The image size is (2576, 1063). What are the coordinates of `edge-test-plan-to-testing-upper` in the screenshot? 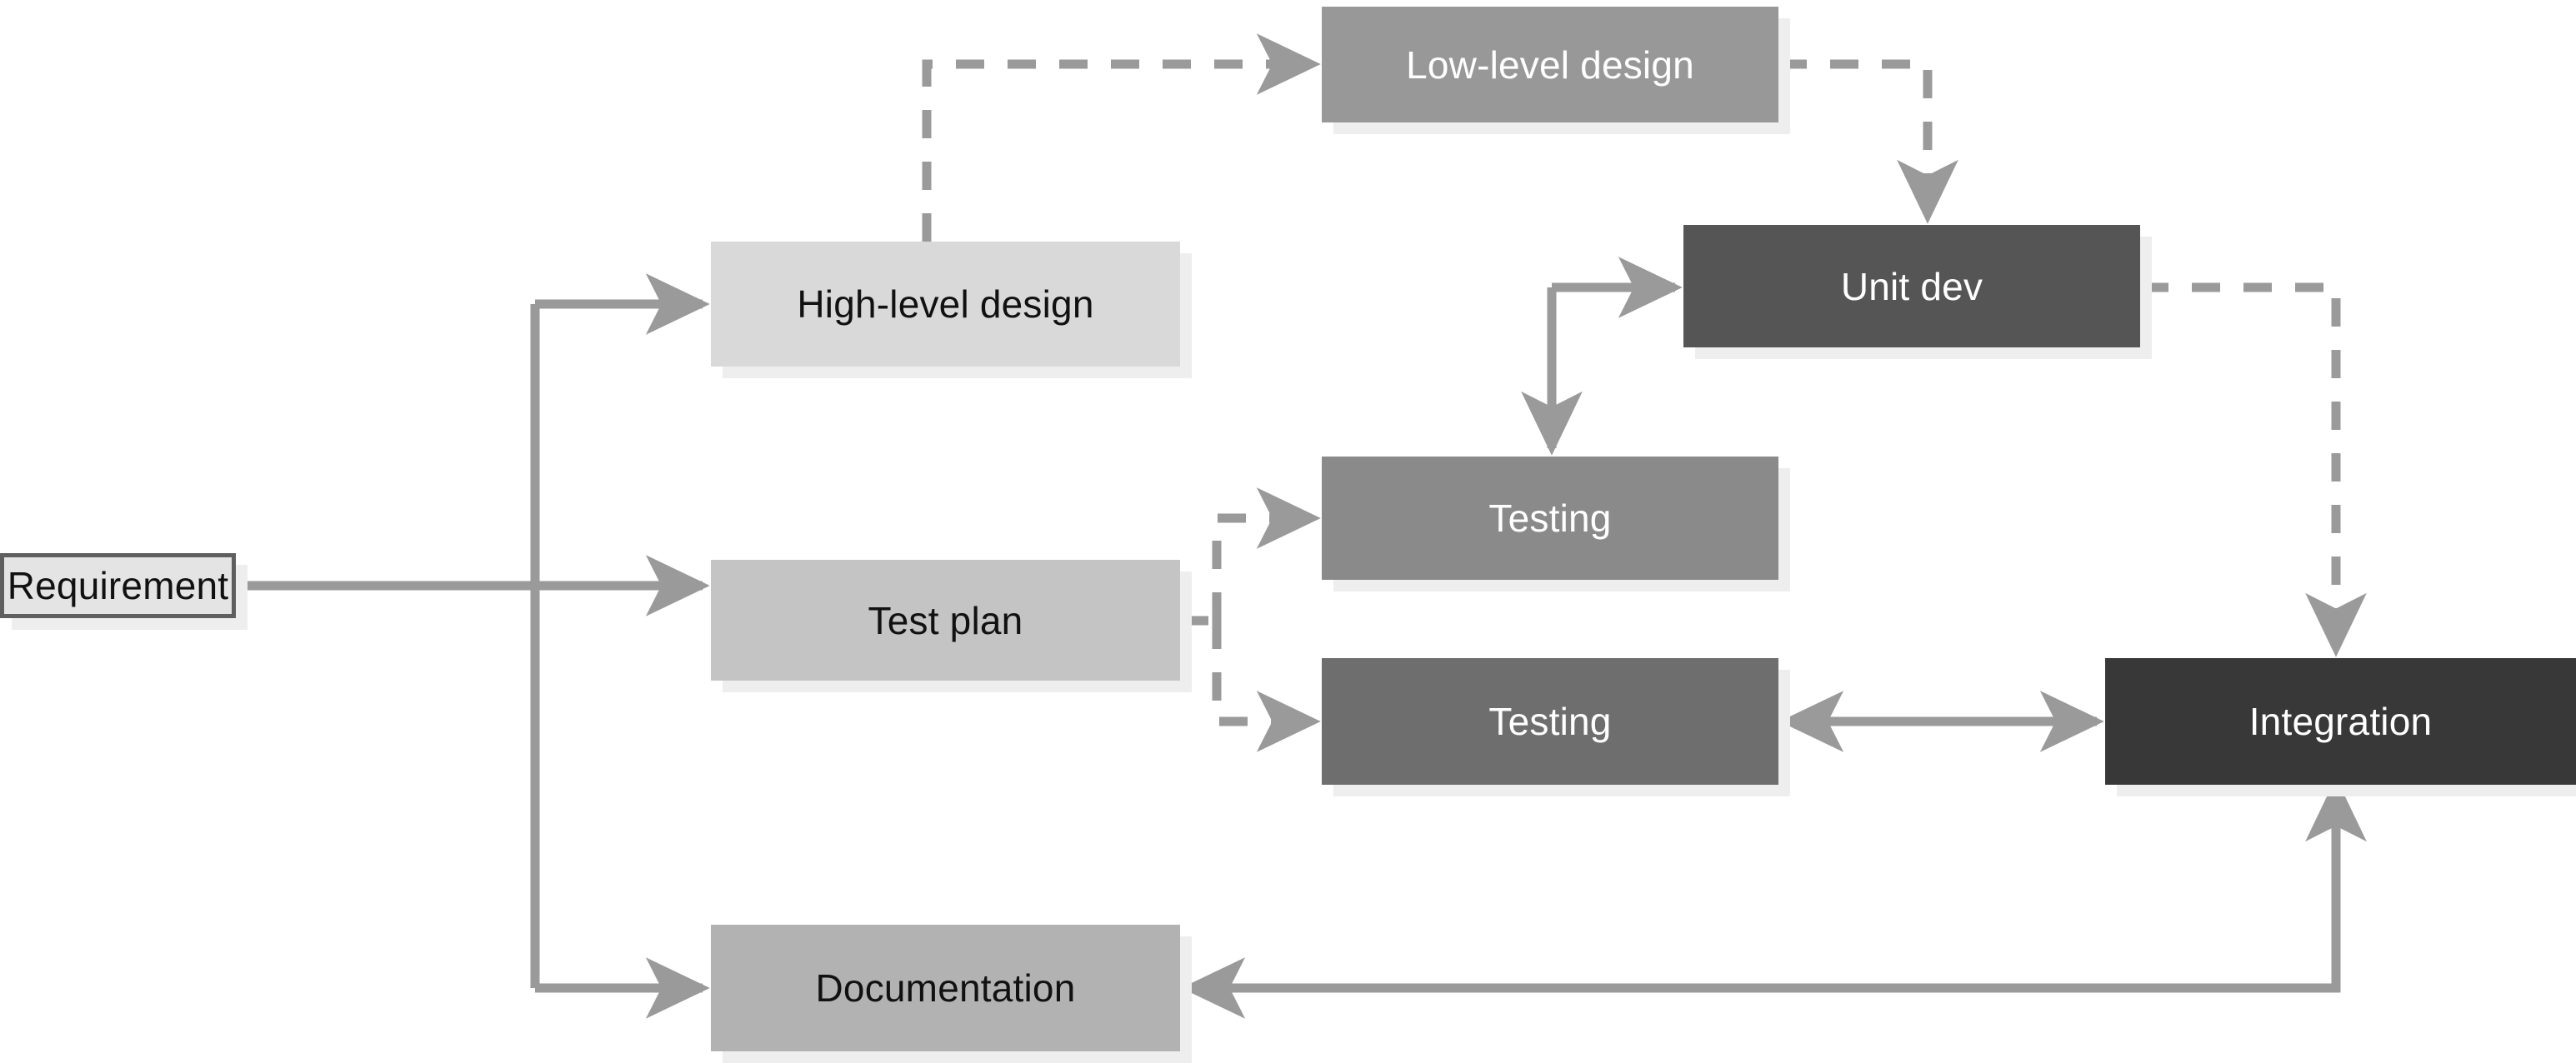 It's located at (1266, 554).